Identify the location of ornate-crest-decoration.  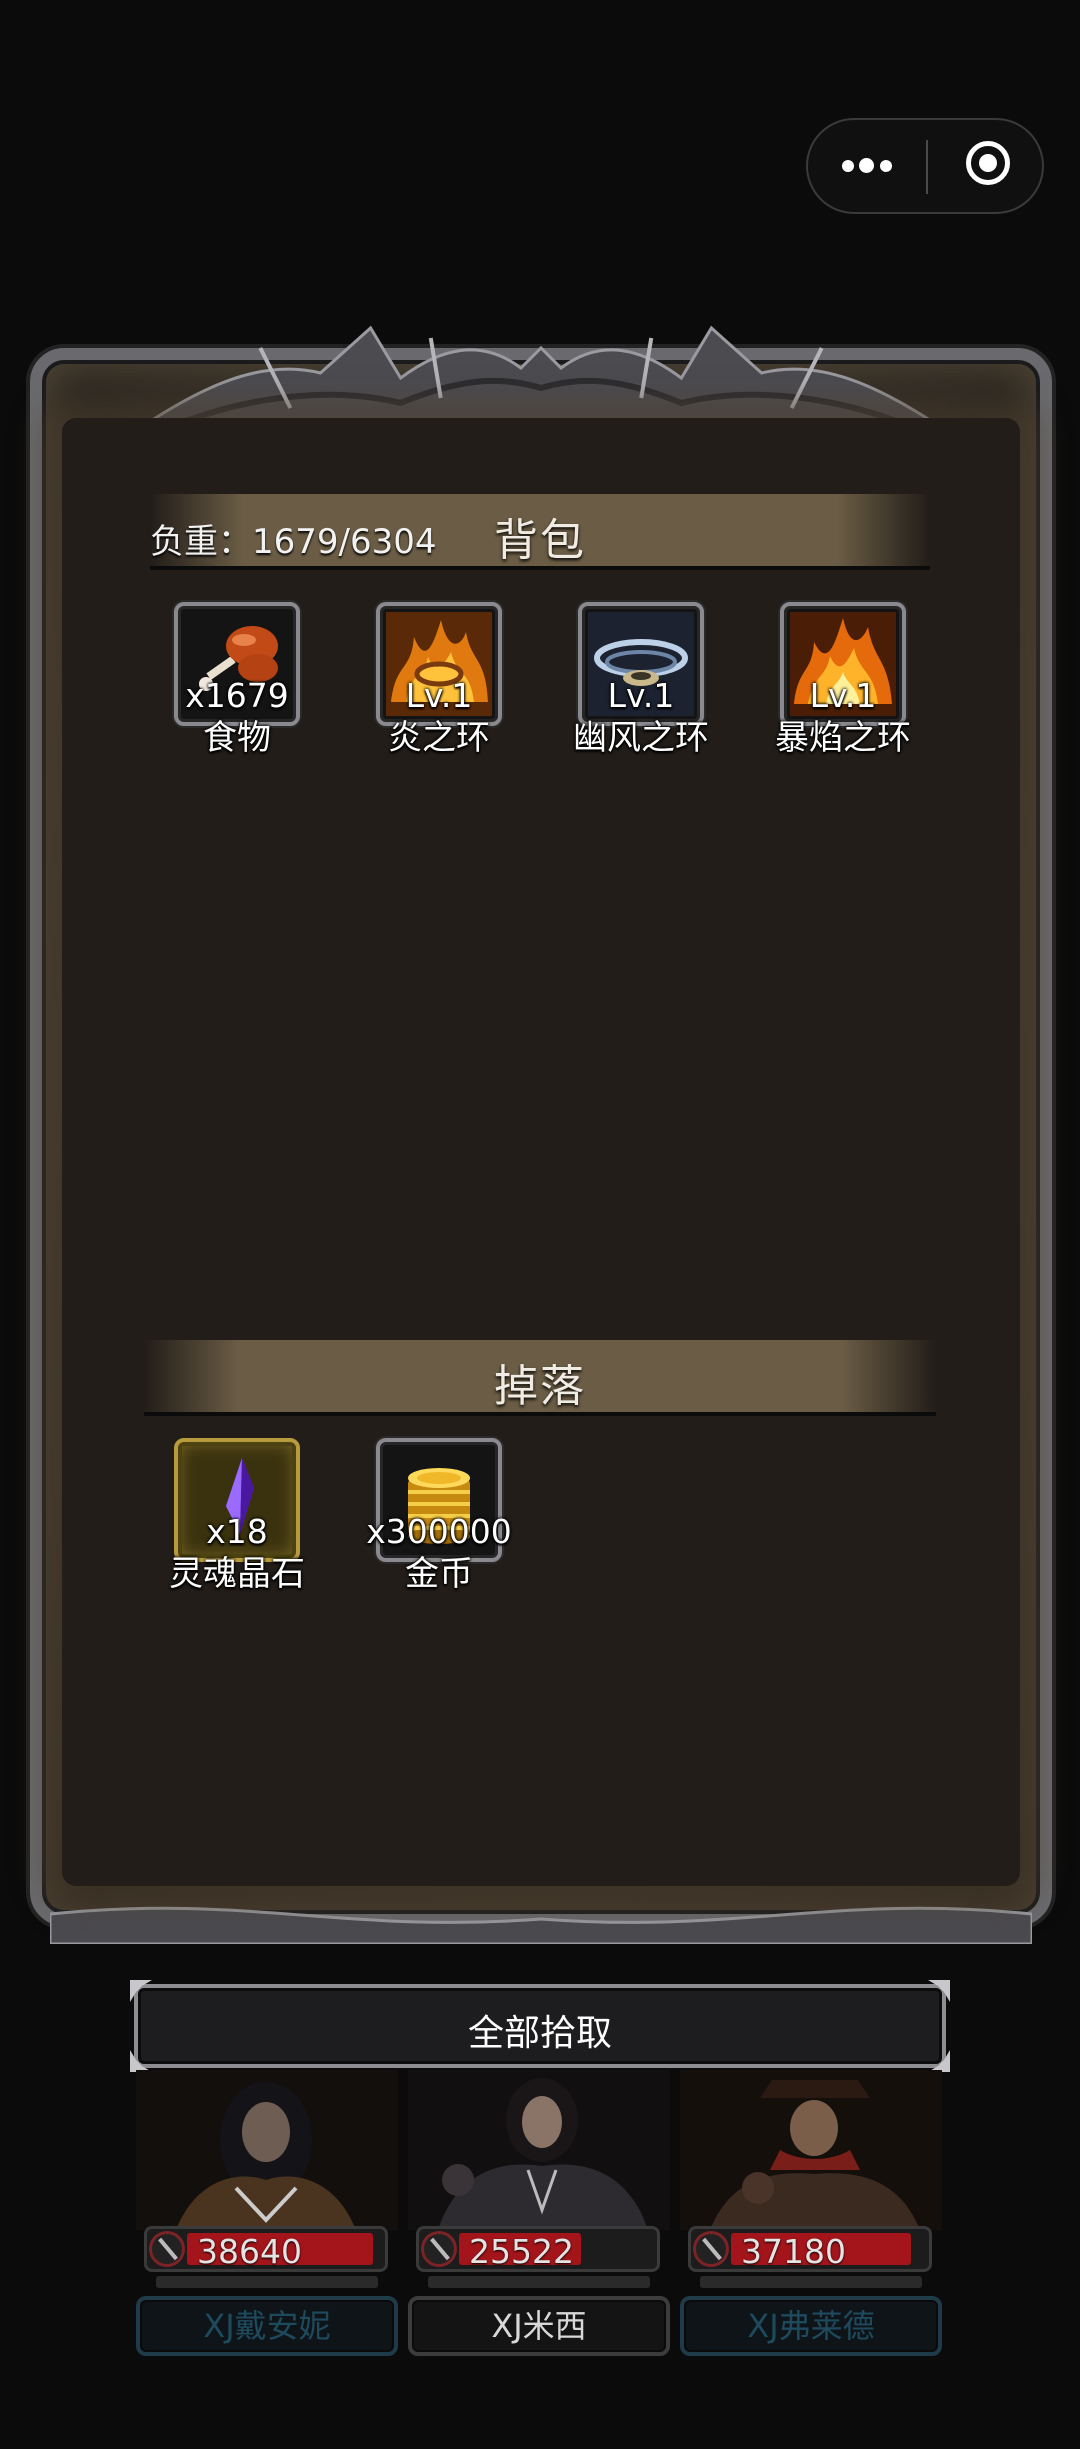
(541, 374).